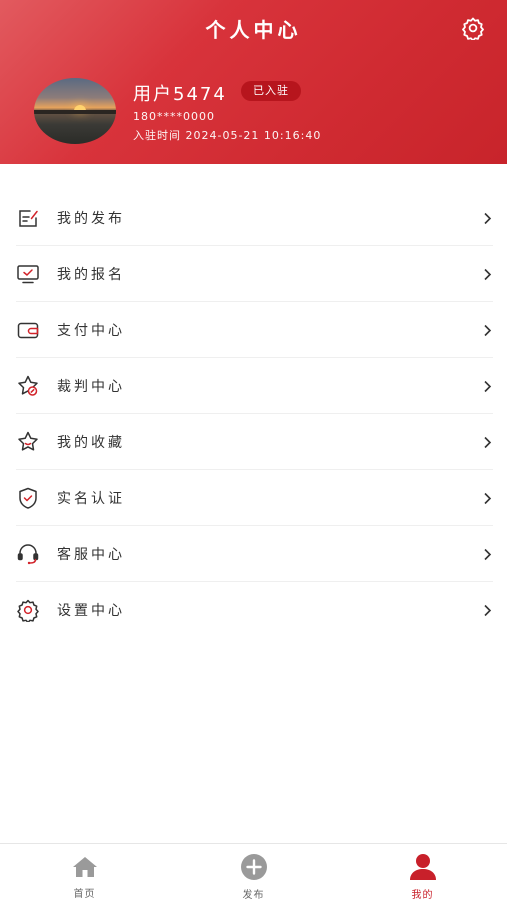 Image resolution: width=507 pixels, height=900 pixels. Describe the element at coordinates (254, 867) in the screenshot. I see `plus-circle-icon` at that location.